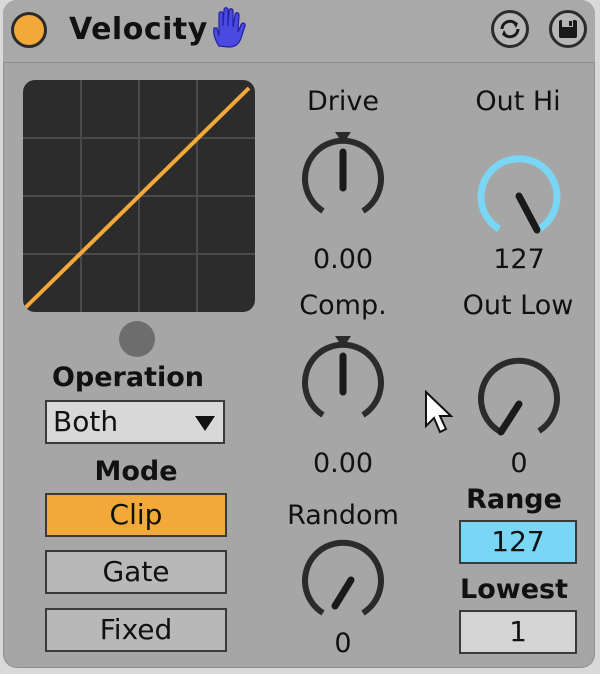 This screenshot has height=674, width=600. Describe the element at coordinates (128, 377) in the screenshot. I see `operation-label: Operation` at that location.